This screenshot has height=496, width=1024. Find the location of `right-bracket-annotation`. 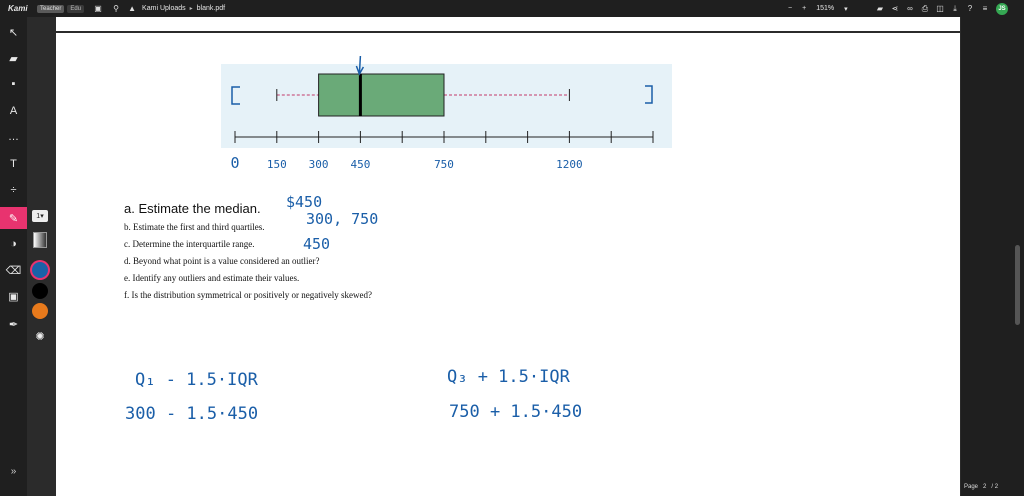

right-bracket-annotation is located at coordinates (649, 94).